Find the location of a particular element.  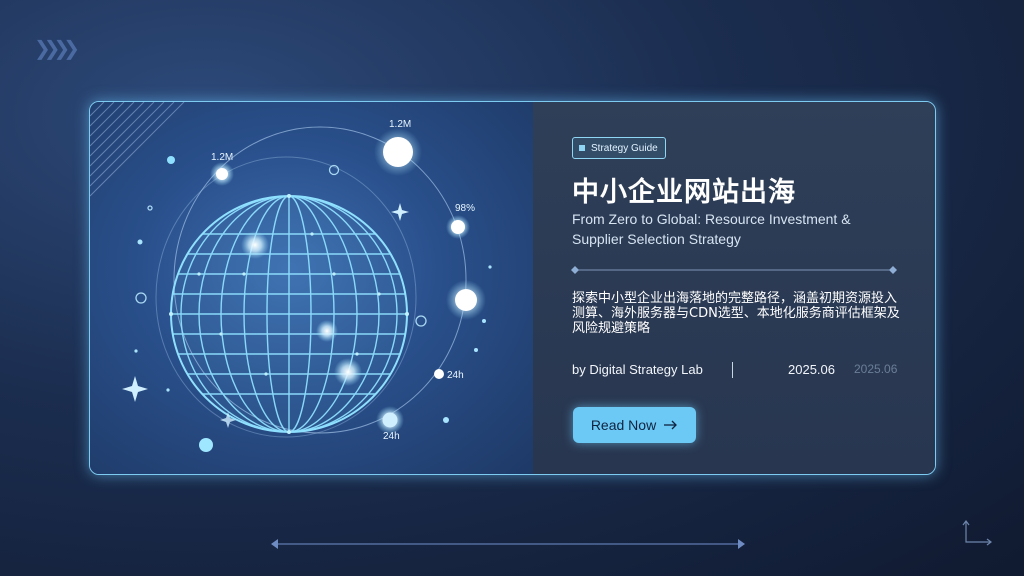

corner-arrow-icon is located at coordinates (977, 533).